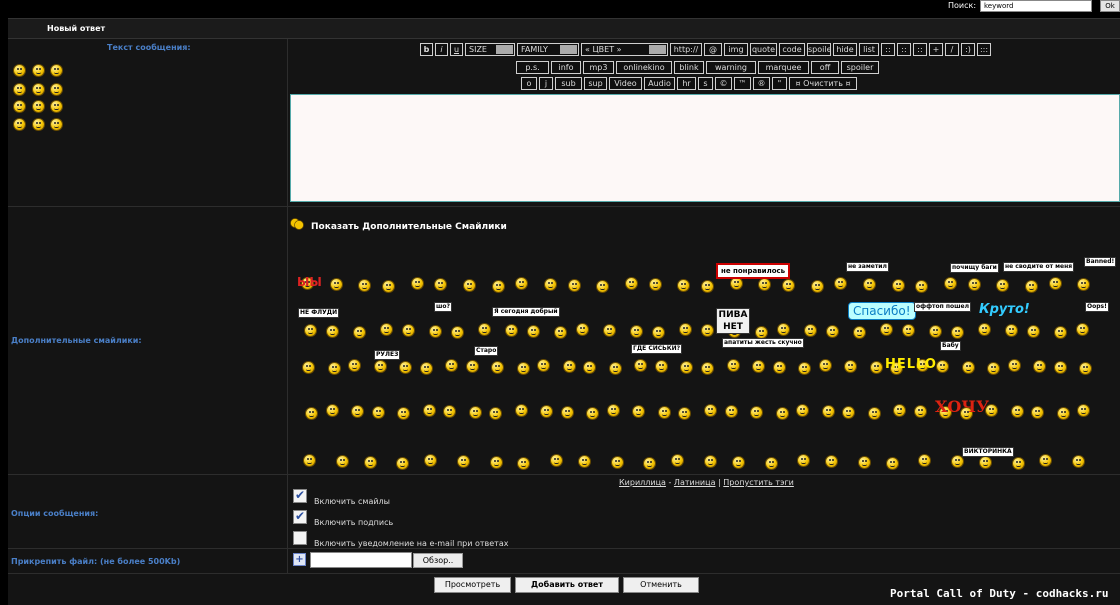 The image size is (1120, 605). What do you see at coordinates (472, 585) in the screenshot?
I see `preview-button: Просмотреть` at bounding box center [472, 585].